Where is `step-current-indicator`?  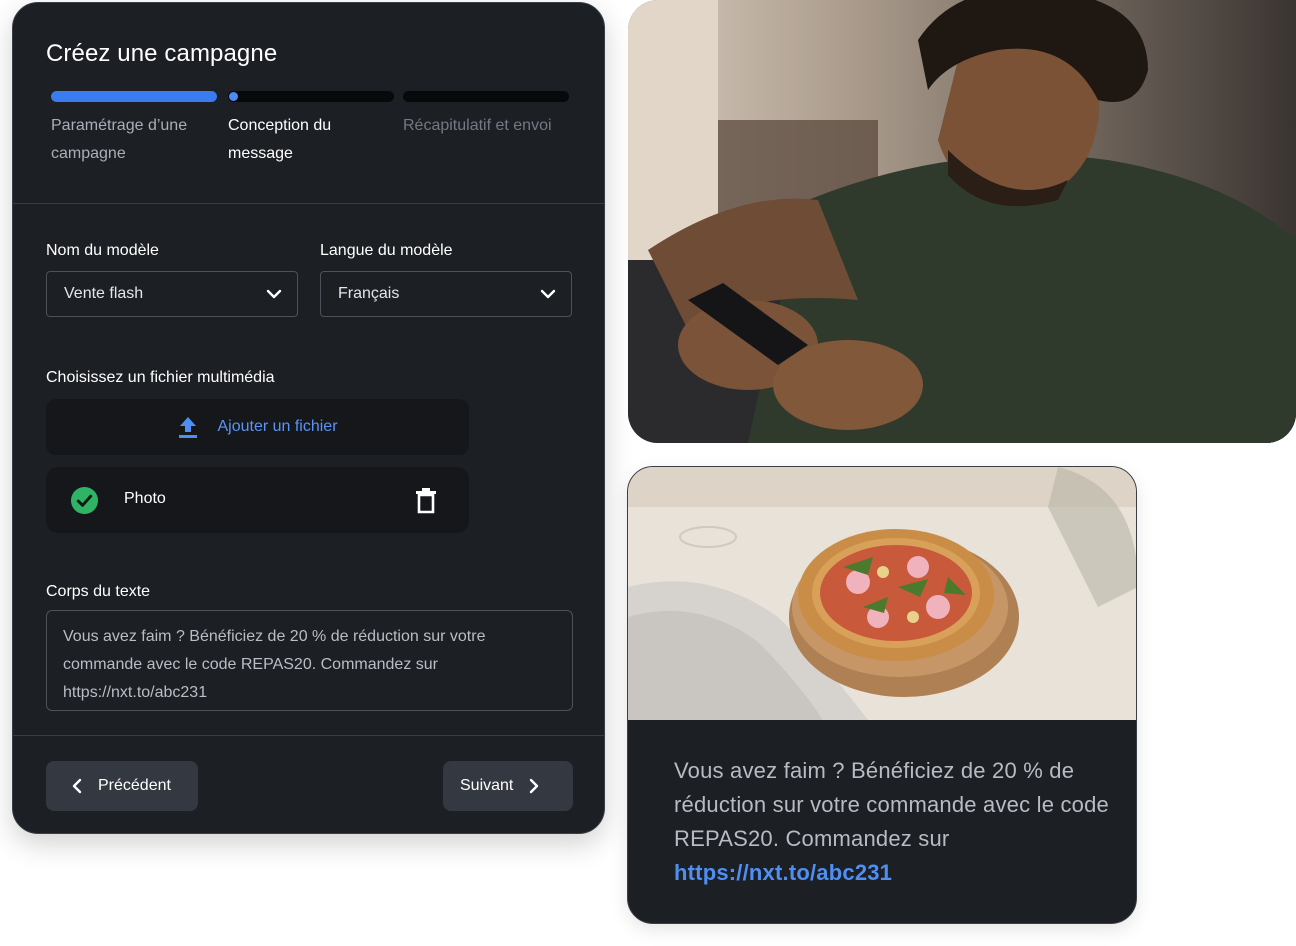 step-current-indicator is located at coordinates (233, 96).